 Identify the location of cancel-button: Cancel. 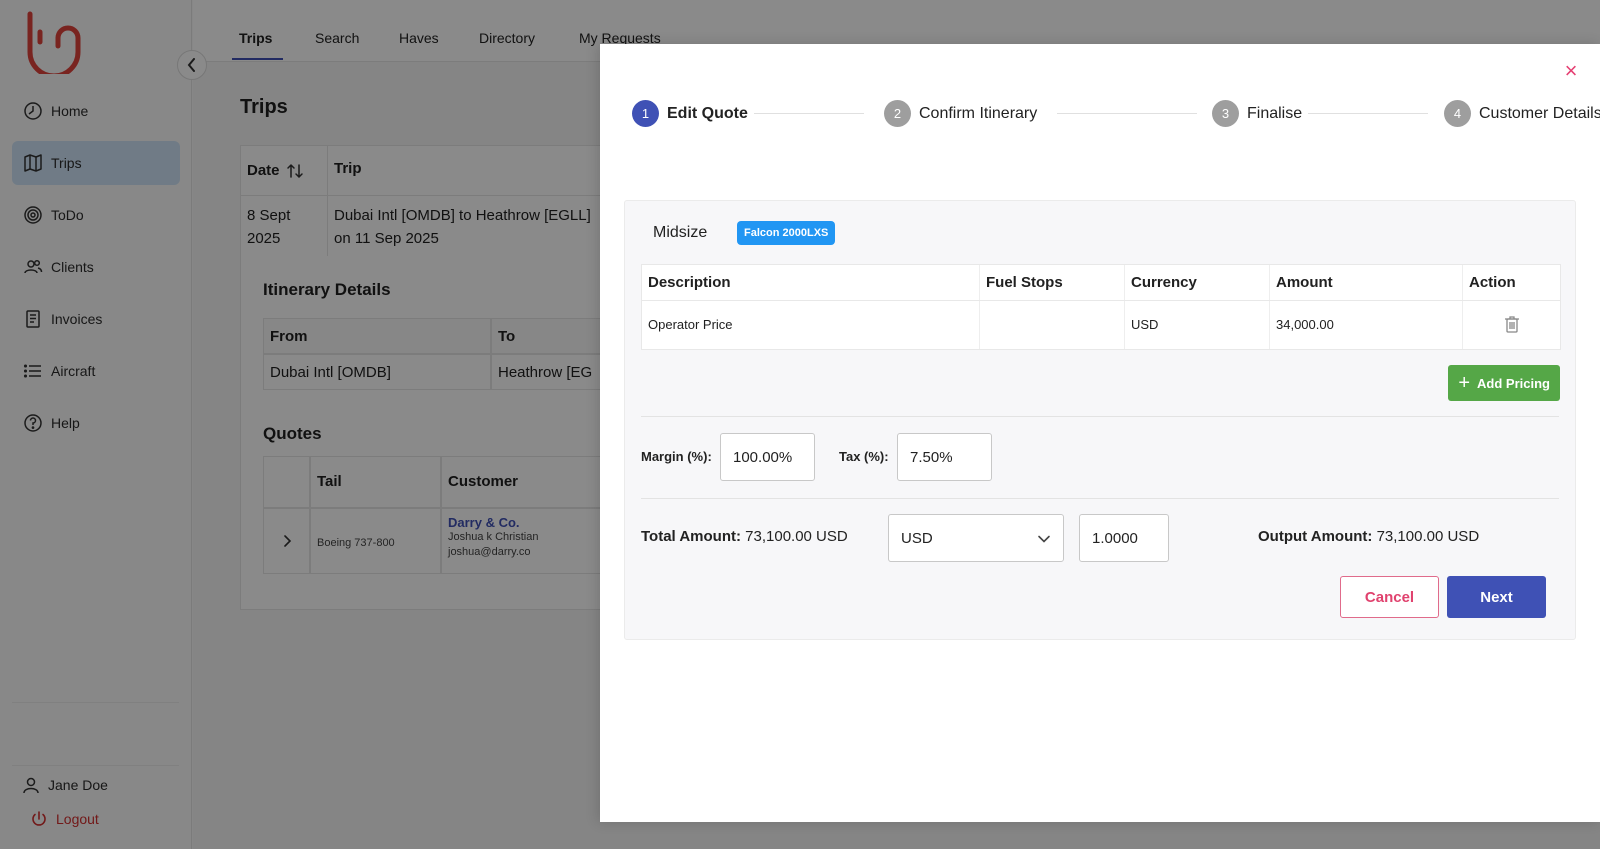
(1389, 597).